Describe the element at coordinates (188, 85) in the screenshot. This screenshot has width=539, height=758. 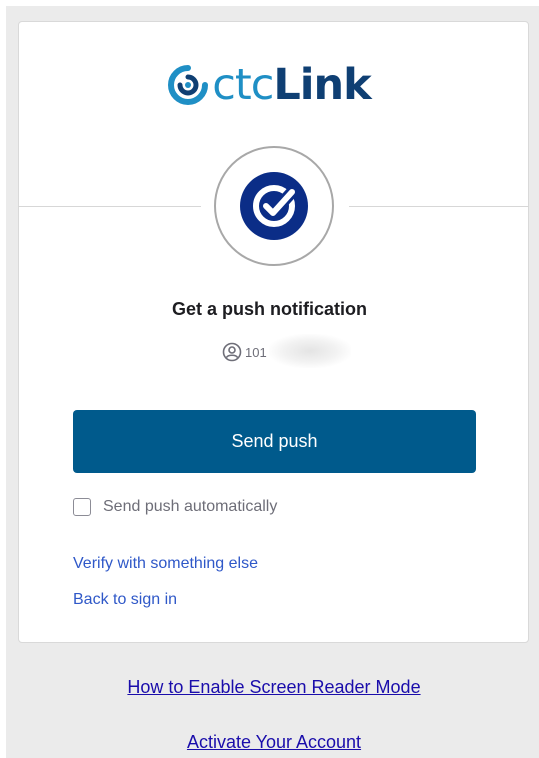
I see `ctclink-swirl-icon` at that location.